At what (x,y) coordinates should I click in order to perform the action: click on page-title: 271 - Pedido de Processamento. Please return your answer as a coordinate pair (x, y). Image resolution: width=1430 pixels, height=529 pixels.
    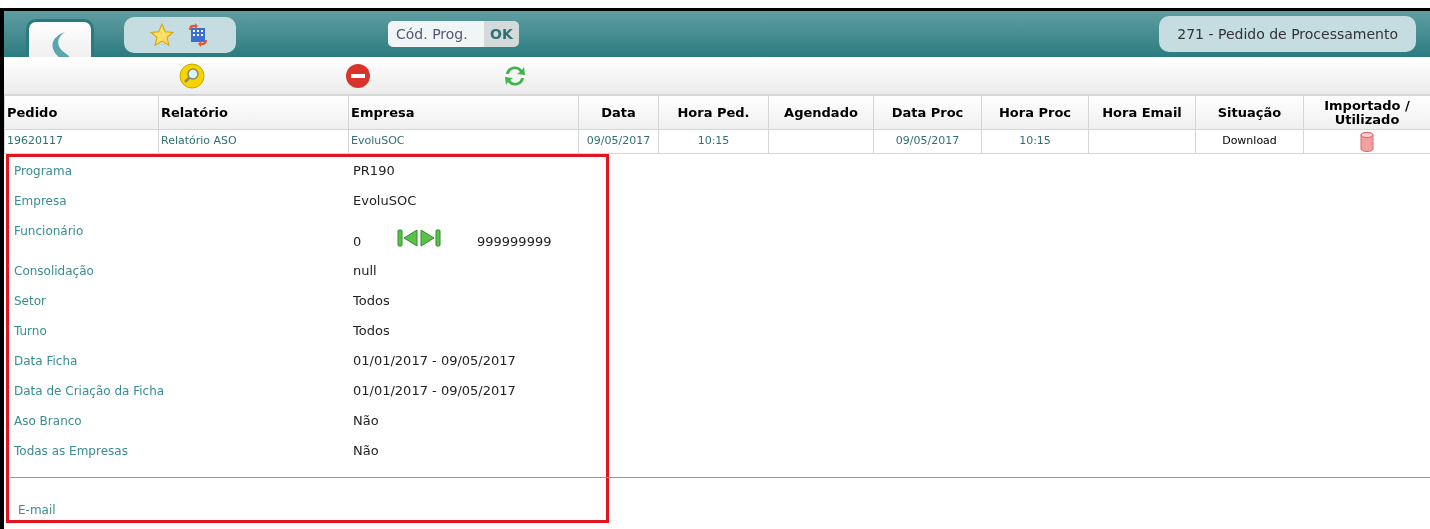
    Looking at the image, I should click on (1287, 34).